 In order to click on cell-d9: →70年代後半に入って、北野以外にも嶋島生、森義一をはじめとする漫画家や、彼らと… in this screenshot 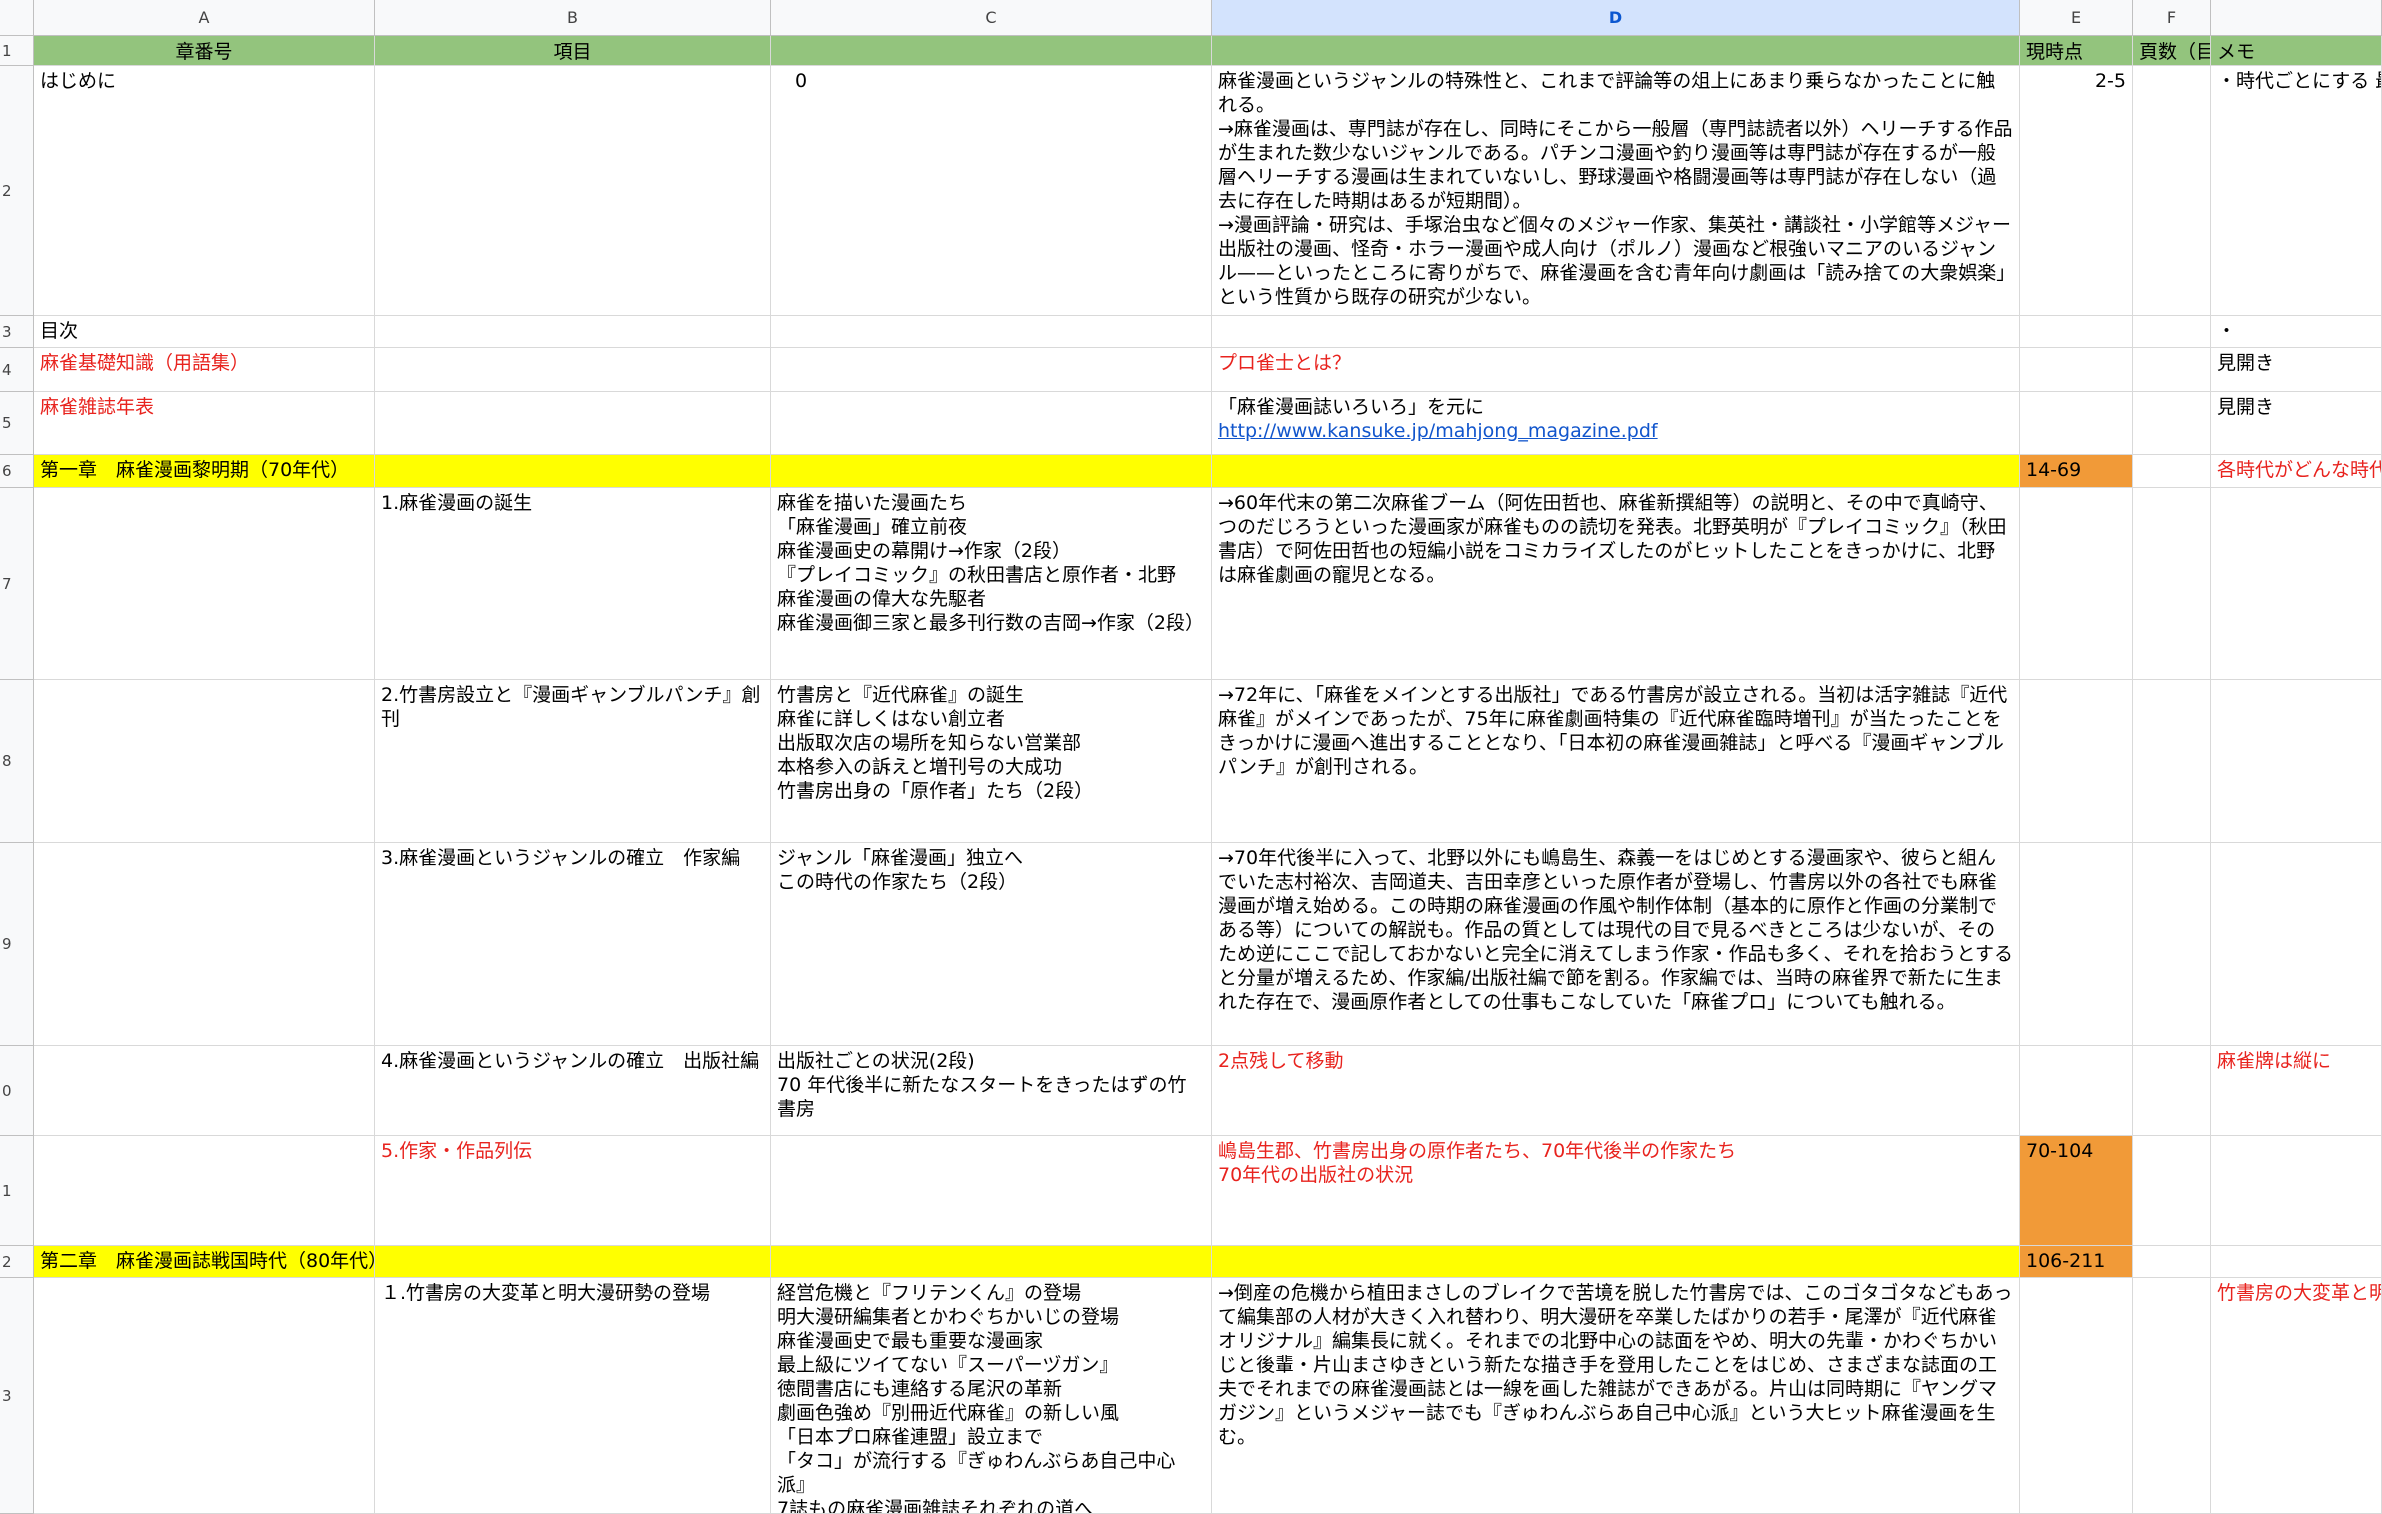, I will do `click(1616, 944)`.